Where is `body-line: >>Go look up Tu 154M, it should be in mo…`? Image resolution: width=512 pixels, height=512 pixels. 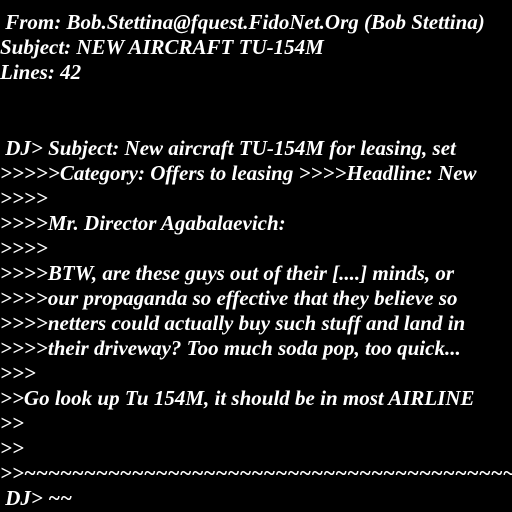
body-line: >>Go look up Tu 154M, it should be in mo… is located at coordinates (237, 398).